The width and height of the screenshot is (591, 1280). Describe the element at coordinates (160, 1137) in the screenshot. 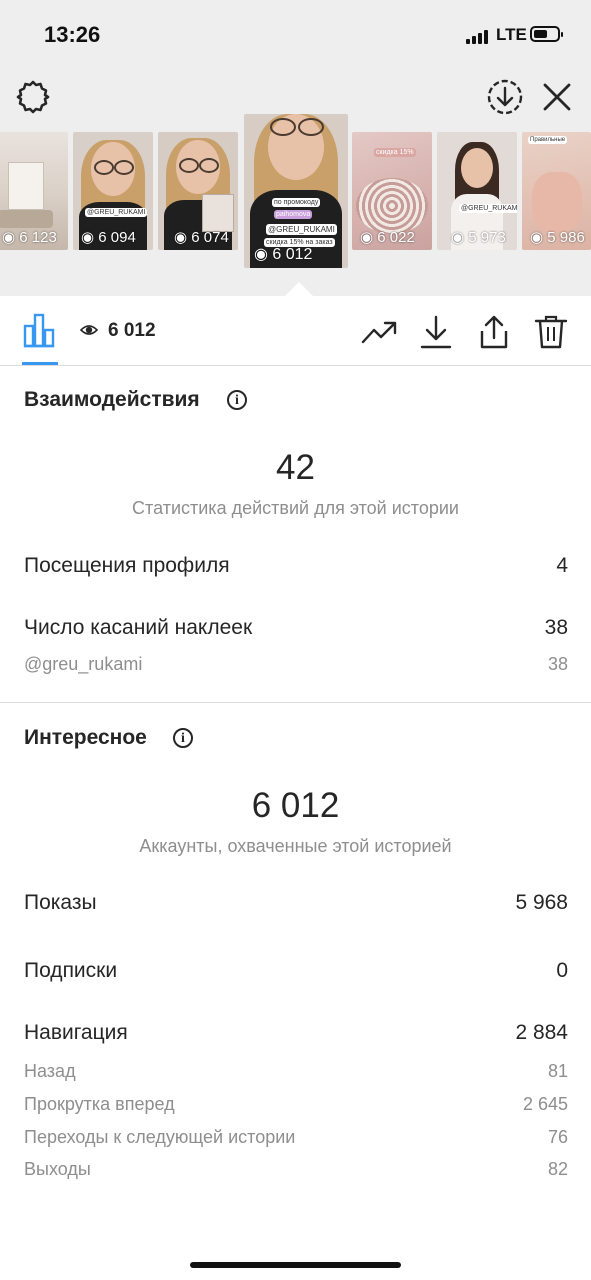

I see `stat-sublabel: Переходы к следующей истории` at that location.